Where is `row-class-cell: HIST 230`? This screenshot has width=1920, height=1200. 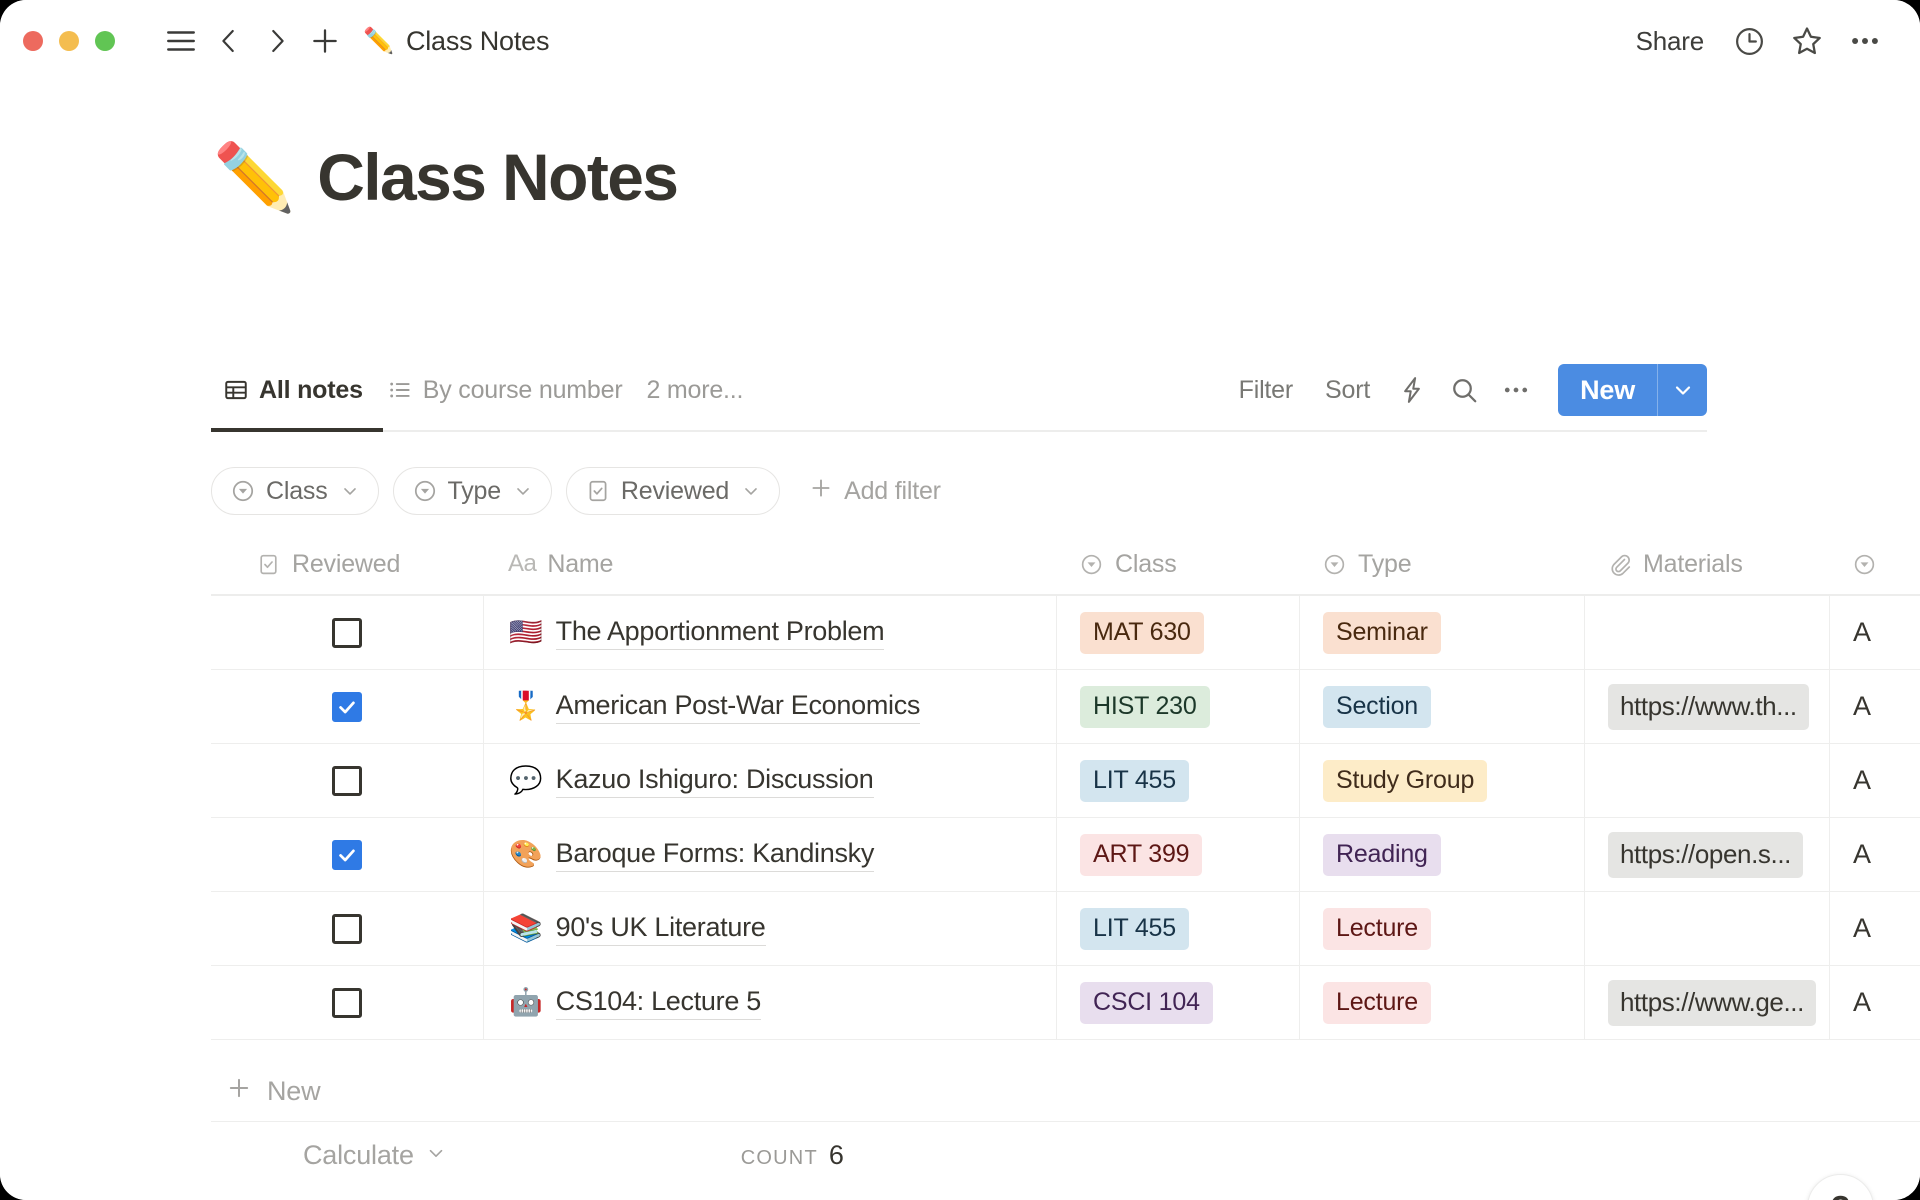 row-class-cell: HIST 230 is located at coordinates (1177, 706).